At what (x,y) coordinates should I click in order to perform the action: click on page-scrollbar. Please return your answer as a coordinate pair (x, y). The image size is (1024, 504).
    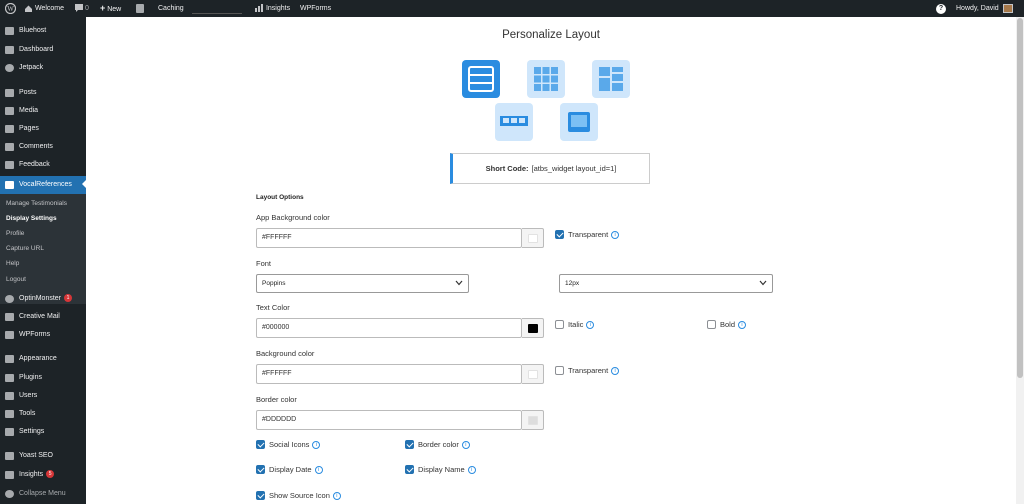
    Looking at the image, I should click on (1020, 260).